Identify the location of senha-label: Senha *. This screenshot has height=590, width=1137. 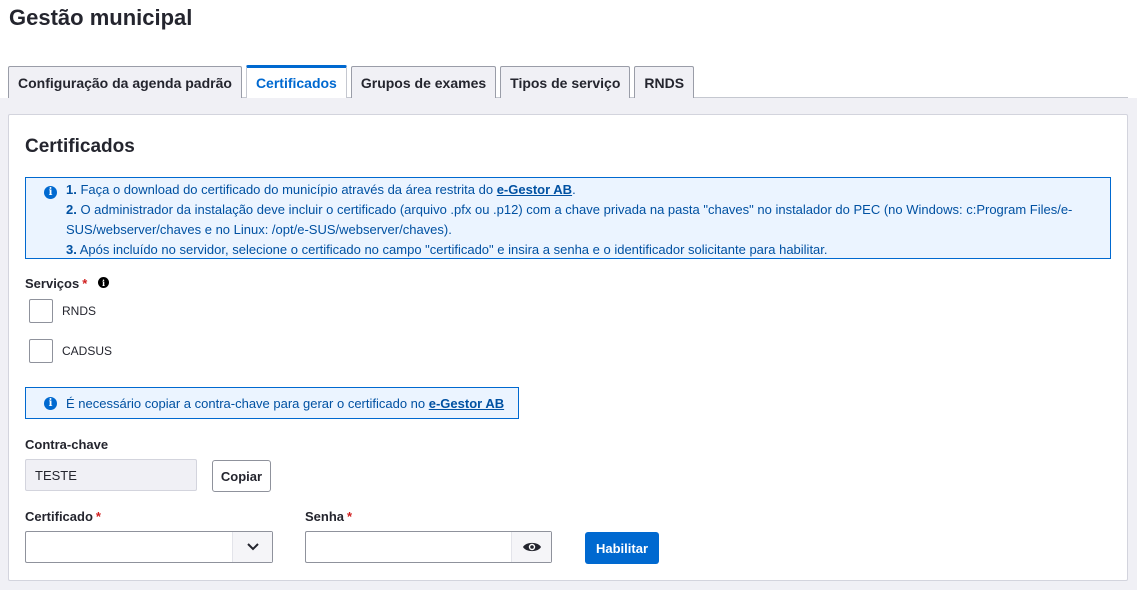
(328, 516).